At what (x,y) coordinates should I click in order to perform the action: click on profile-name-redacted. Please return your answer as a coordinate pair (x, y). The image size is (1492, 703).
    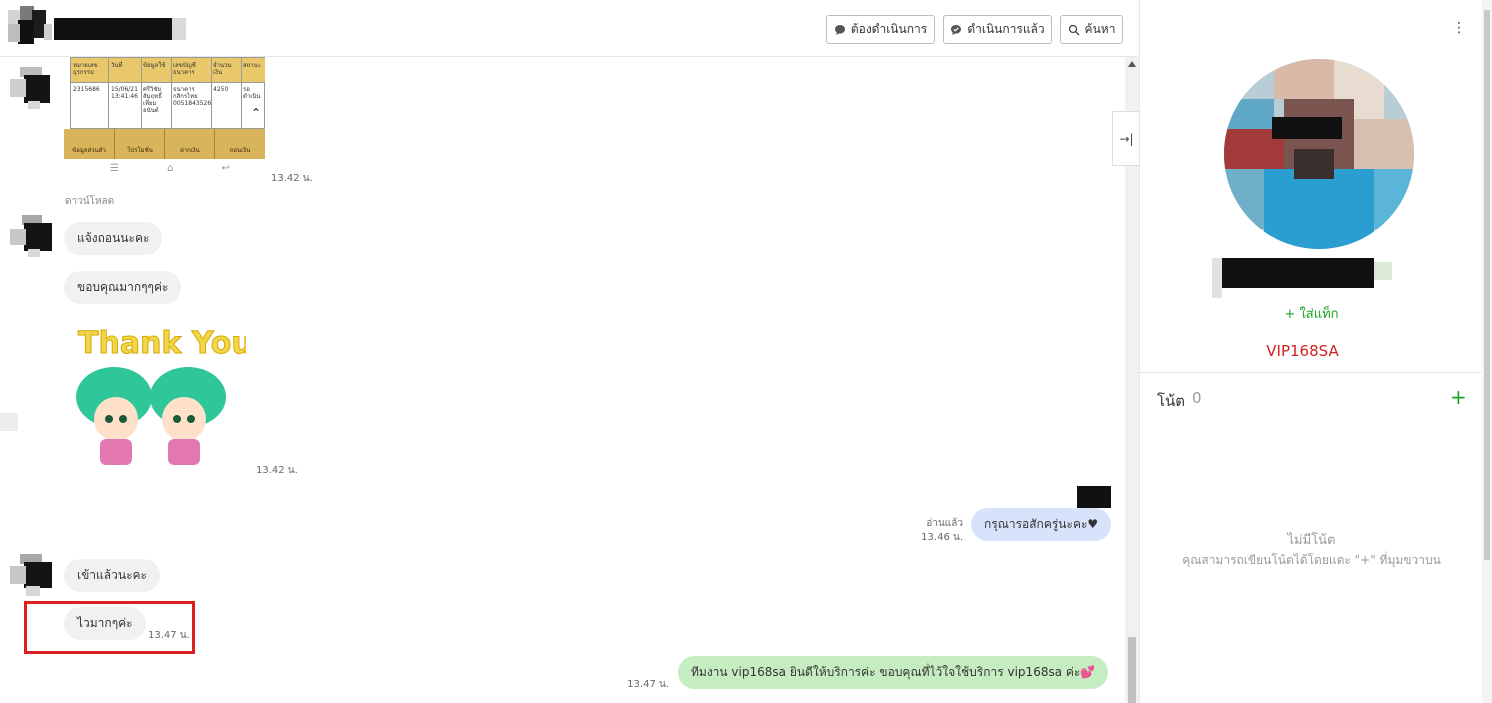
    Looking at the image, I should click on (1298, 273).